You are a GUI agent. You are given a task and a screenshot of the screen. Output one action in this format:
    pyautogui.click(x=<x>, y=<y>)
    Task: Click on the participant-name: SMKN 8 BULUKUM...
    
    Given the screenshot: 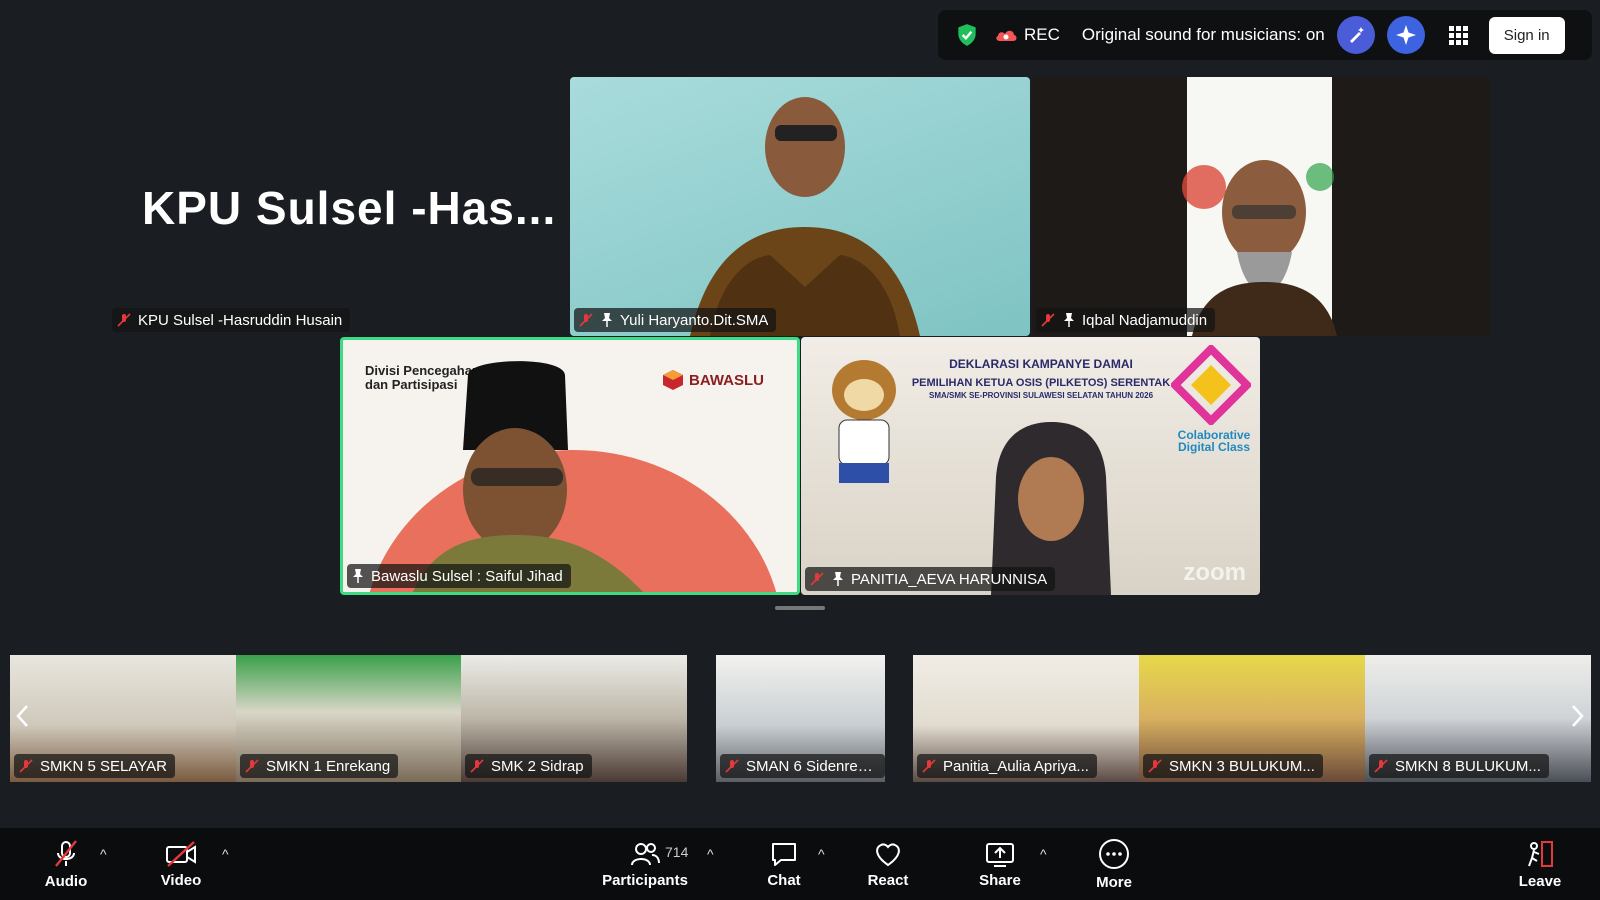 What is the action you would take?
    pyautogui.click(x=1468, y=766)
    